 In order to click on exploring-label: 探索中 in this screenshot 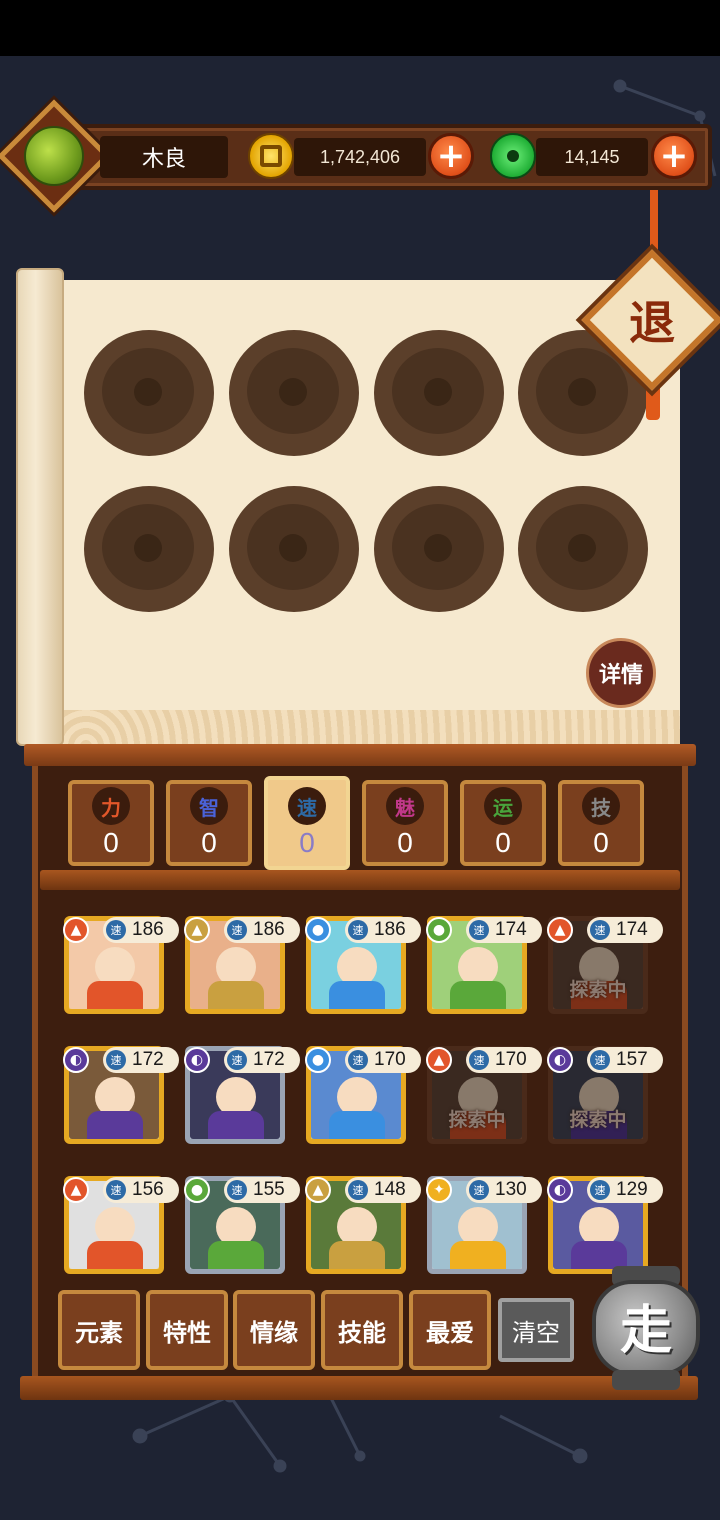, I will do `click(477, 1120)`.